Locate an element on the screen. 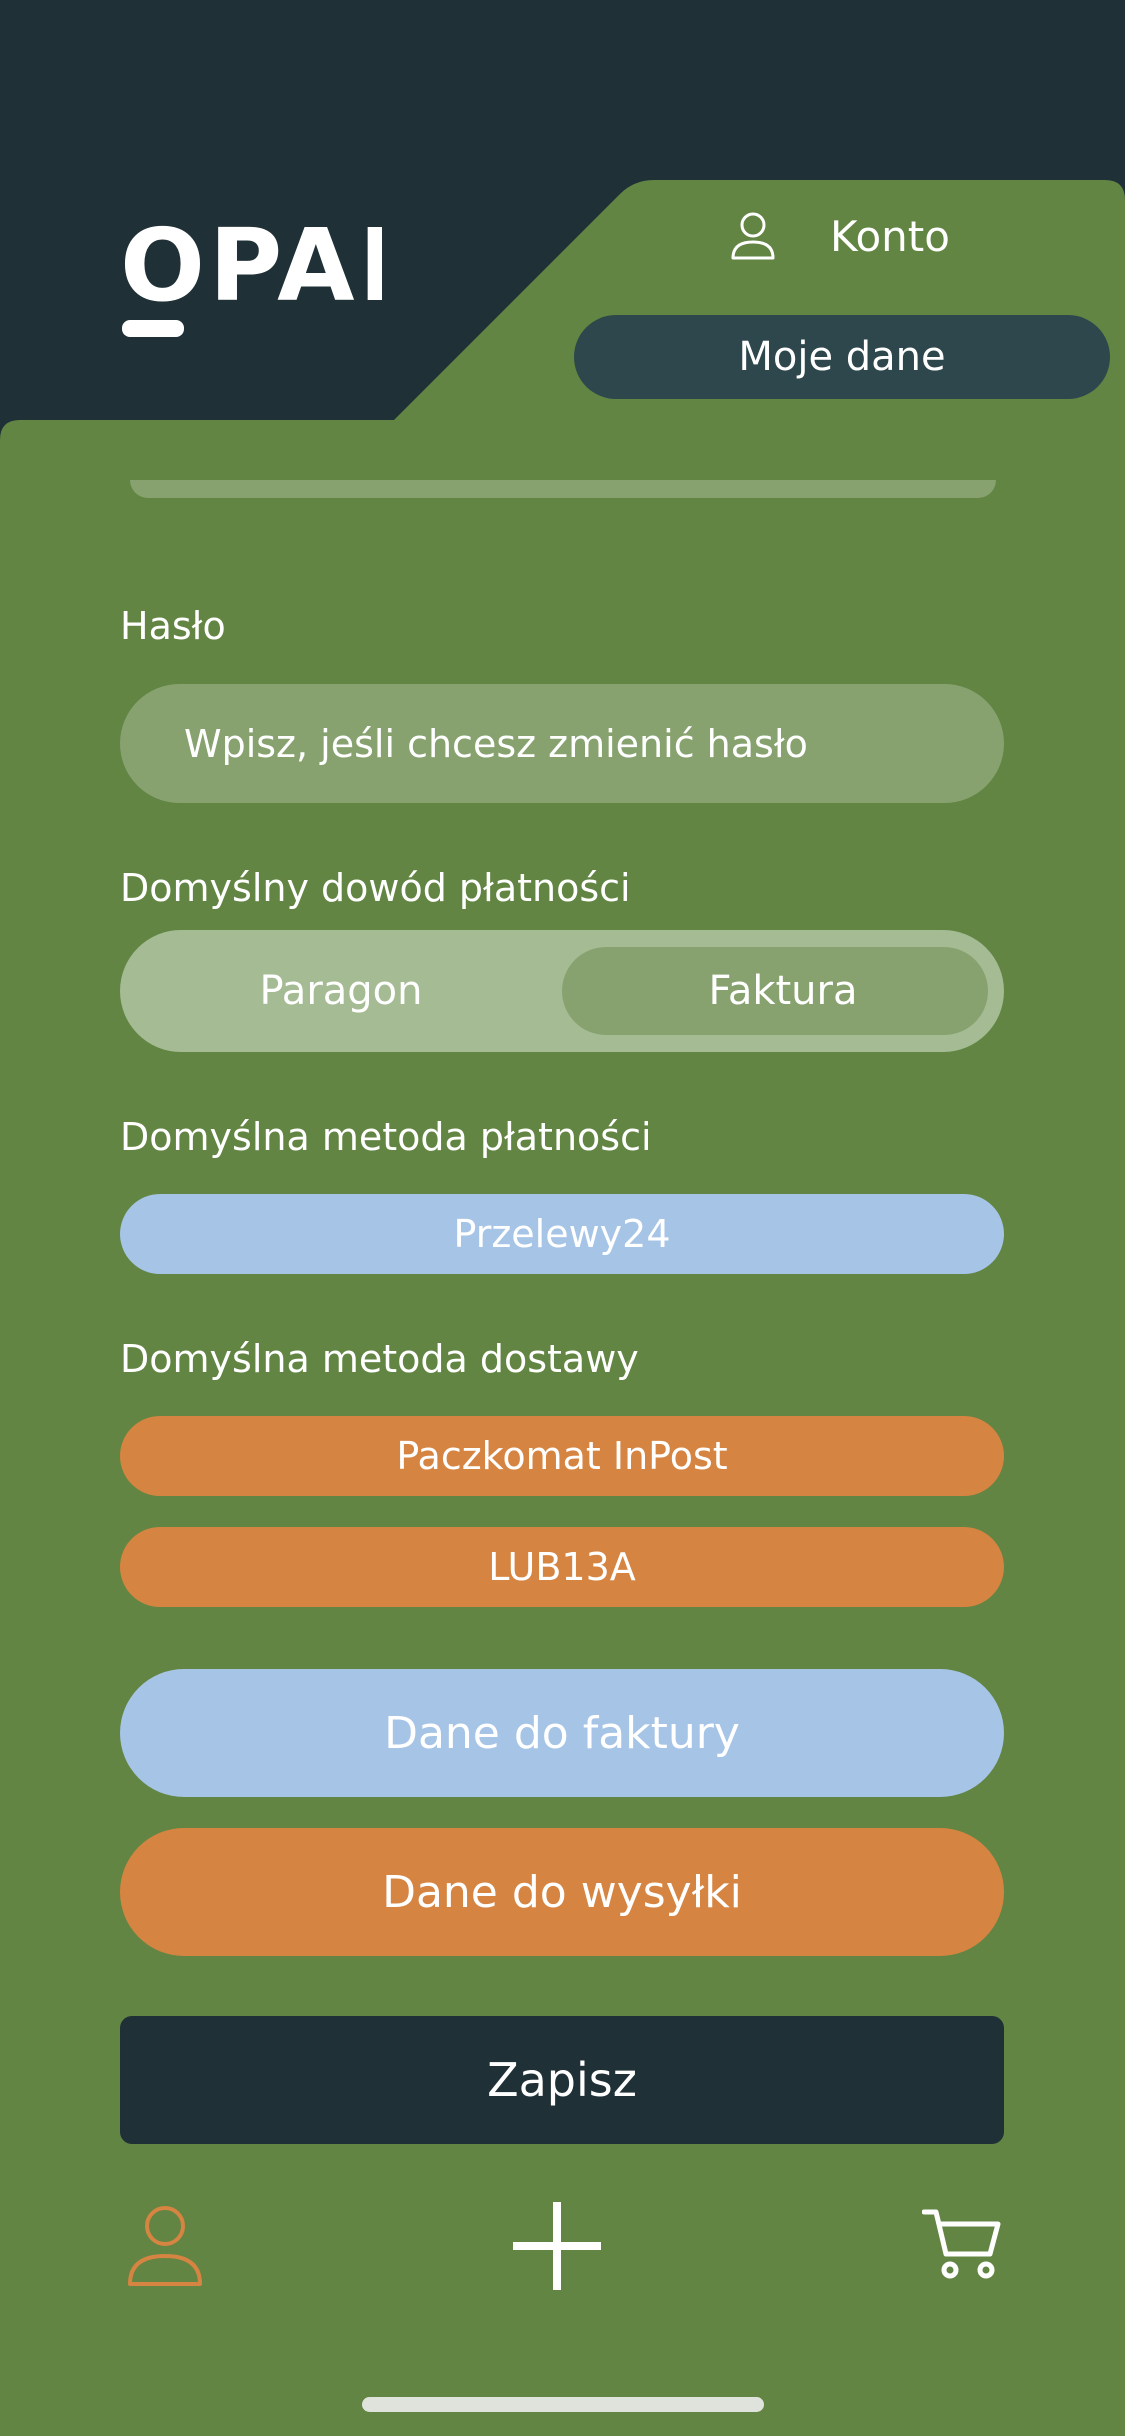  plus-icon is located at coordinates (557, 2246).